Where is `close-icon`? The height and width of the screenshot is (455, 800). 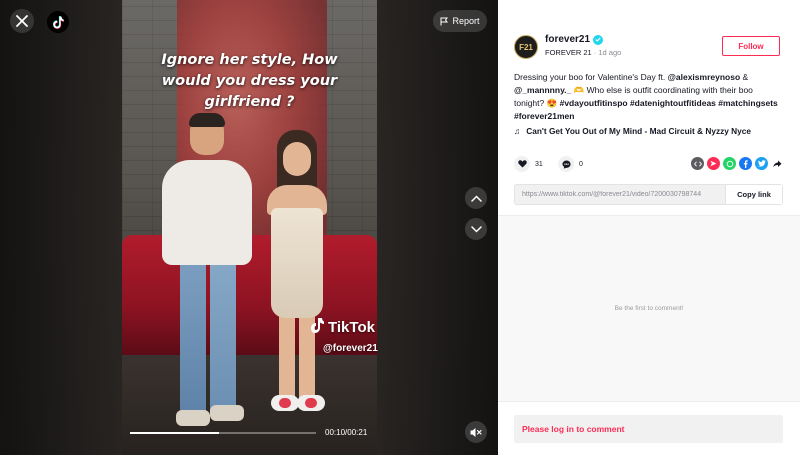
close-icon is located at coordinates (22, 21).